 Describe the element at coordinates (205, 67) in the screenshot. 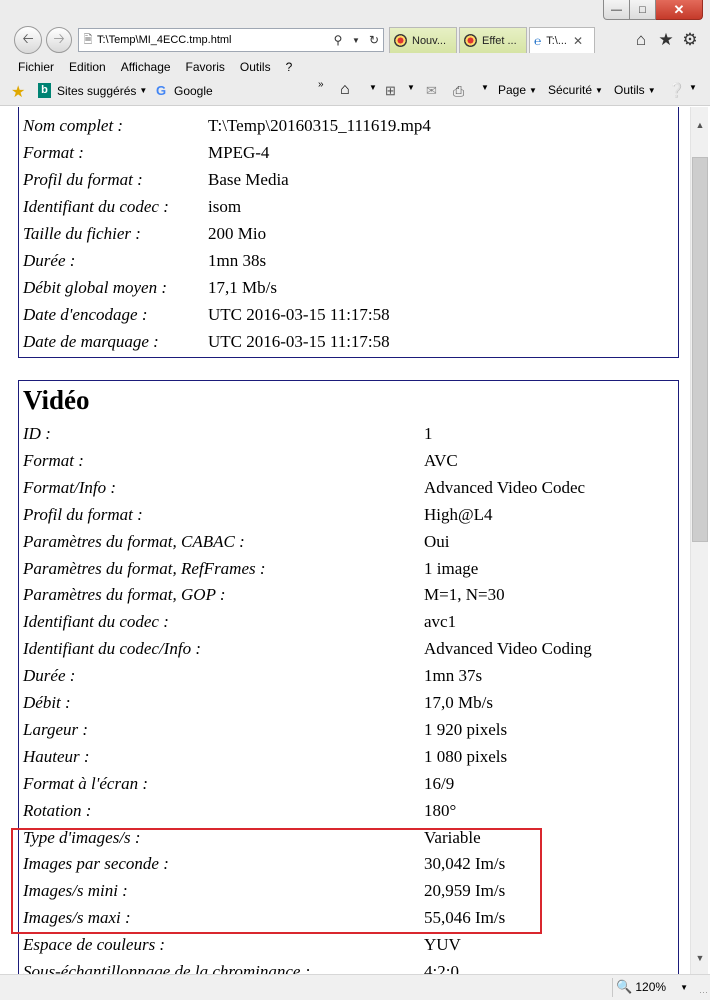

I see `menu-favoris: Favoris` at that location.